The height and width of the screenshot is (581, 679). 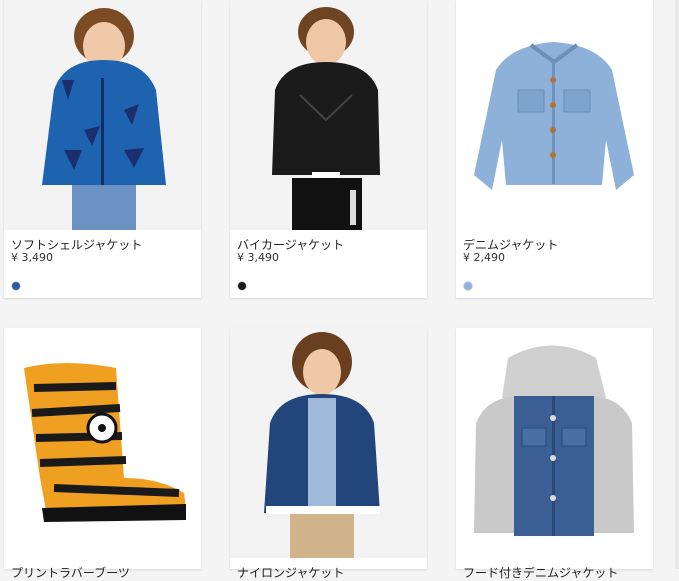 I want to click on product-card: フード付きデニムジャケット, so click(x=554, y=454).